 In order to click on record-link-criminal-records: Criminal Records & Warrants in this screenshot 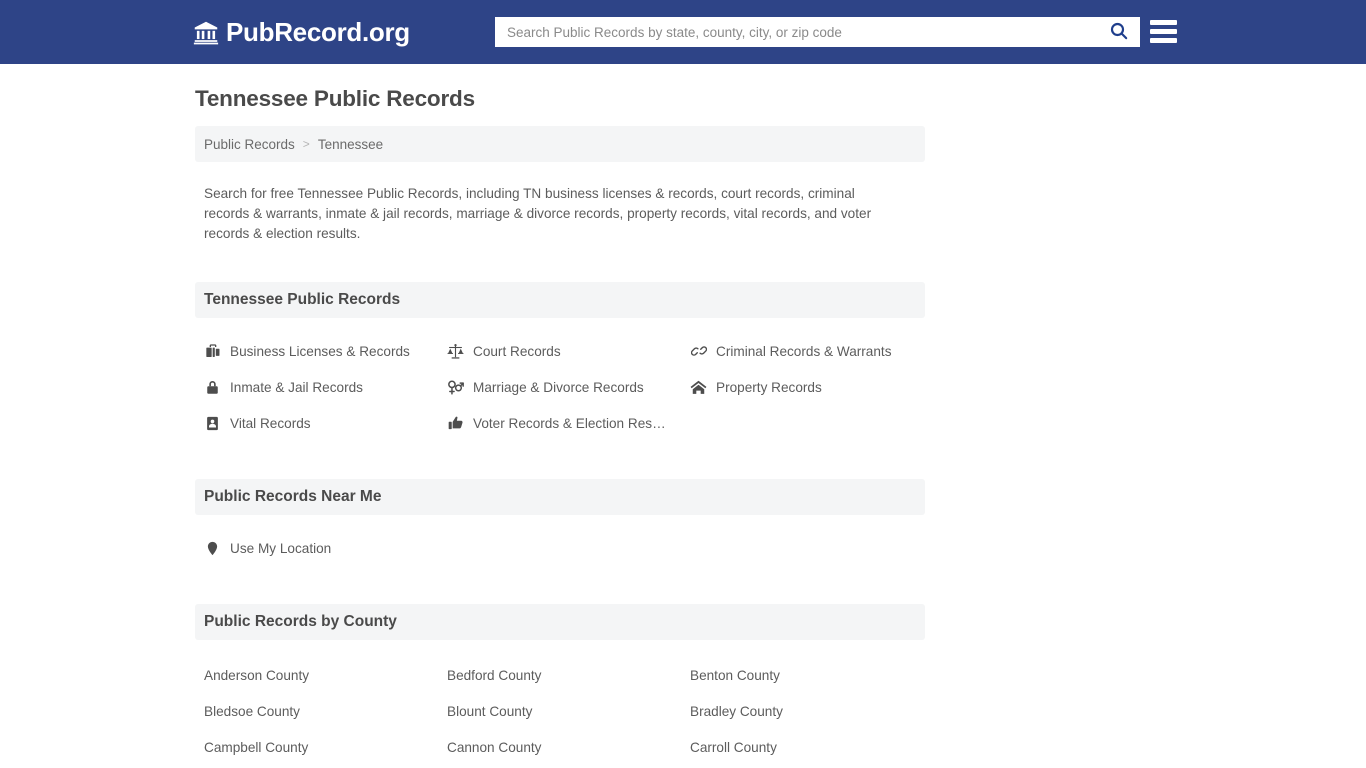, I will do `click(802, 351)`.